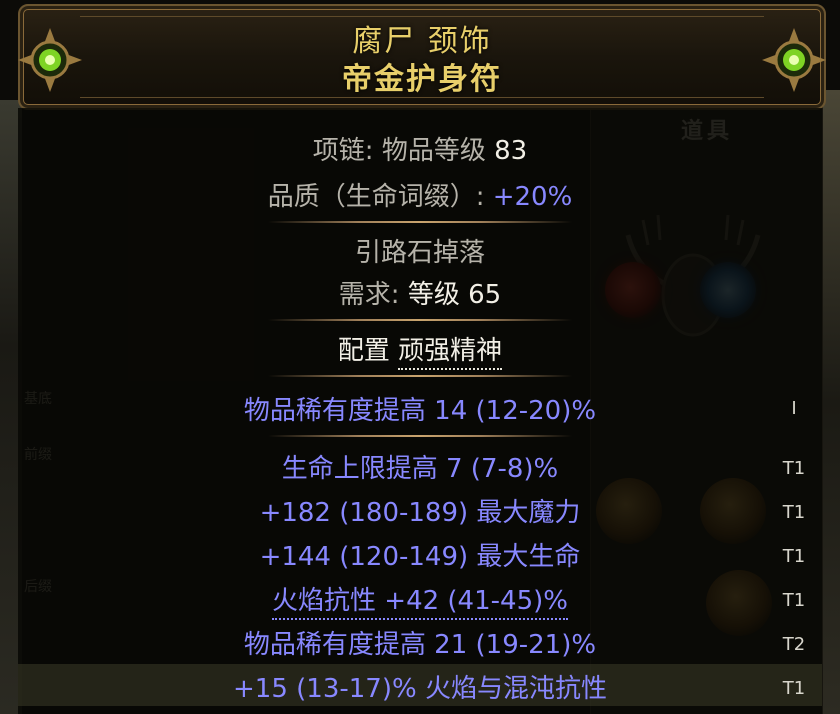  Describe the element at coordinates (450, 353) in the screenshot. I see `config-value: 顽强精神` at that location.